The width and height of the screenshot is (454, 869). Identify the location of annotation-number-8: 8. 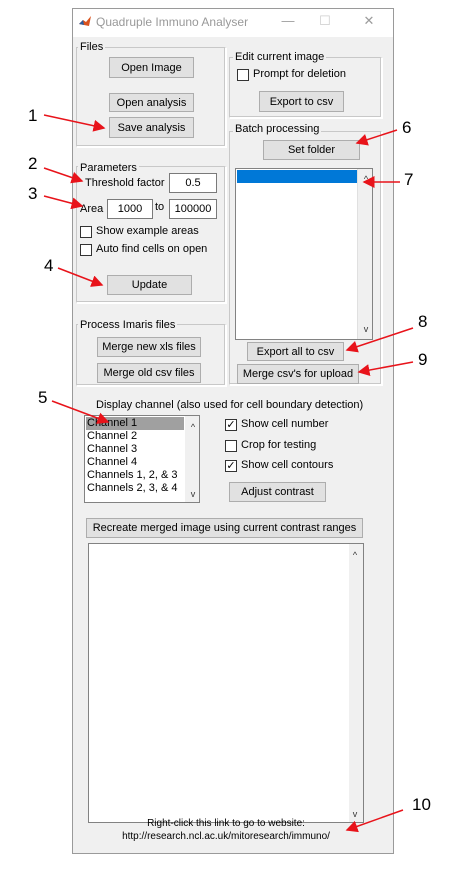
(423, 321).